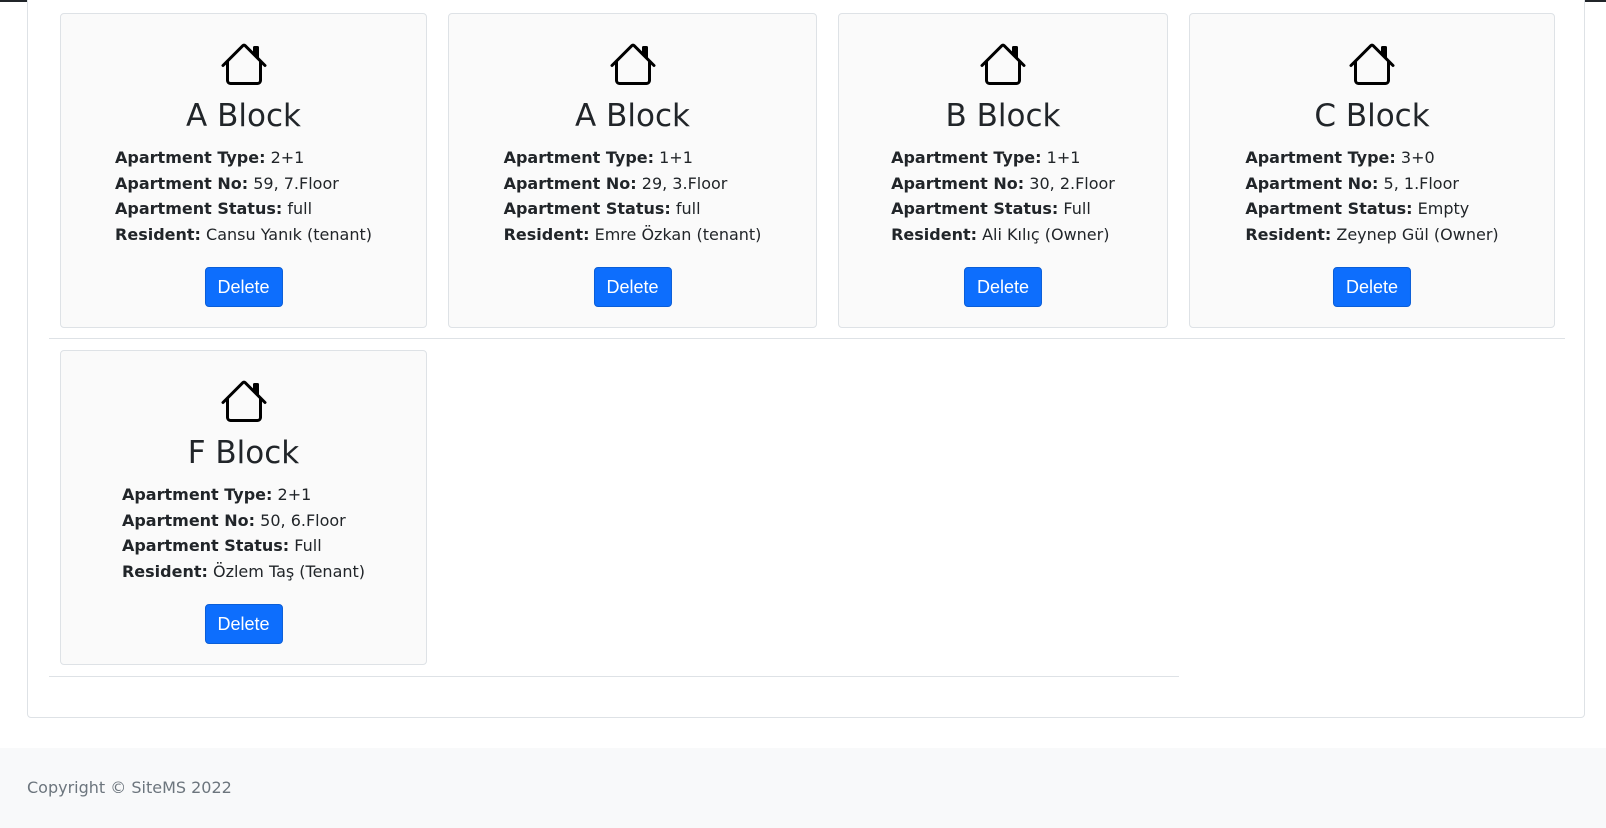 The width and height of the screenshot is (1606, 828). Describe the element at coordinates (243, 453) in the screenshot. I see `block-title: F Block` at that location.